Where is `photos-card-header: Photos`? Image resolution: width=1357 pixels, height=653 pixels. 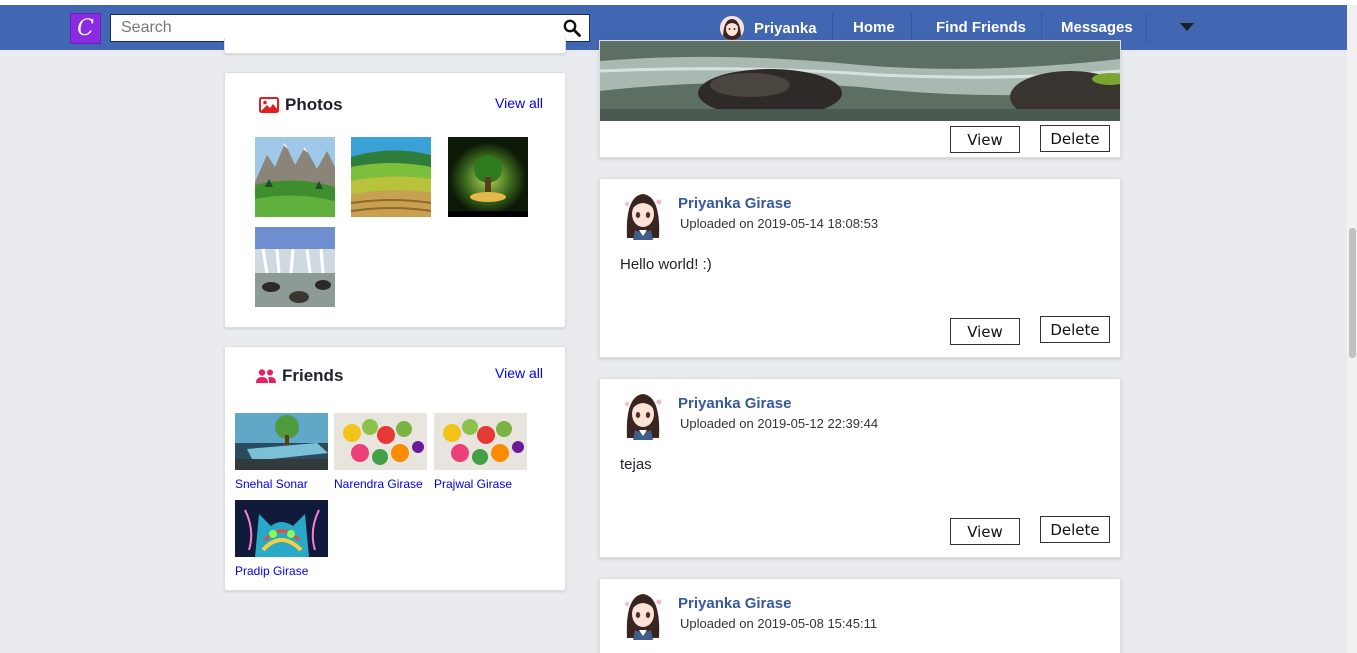
photos-card-header: Photos is located at coordinates (301, 105).